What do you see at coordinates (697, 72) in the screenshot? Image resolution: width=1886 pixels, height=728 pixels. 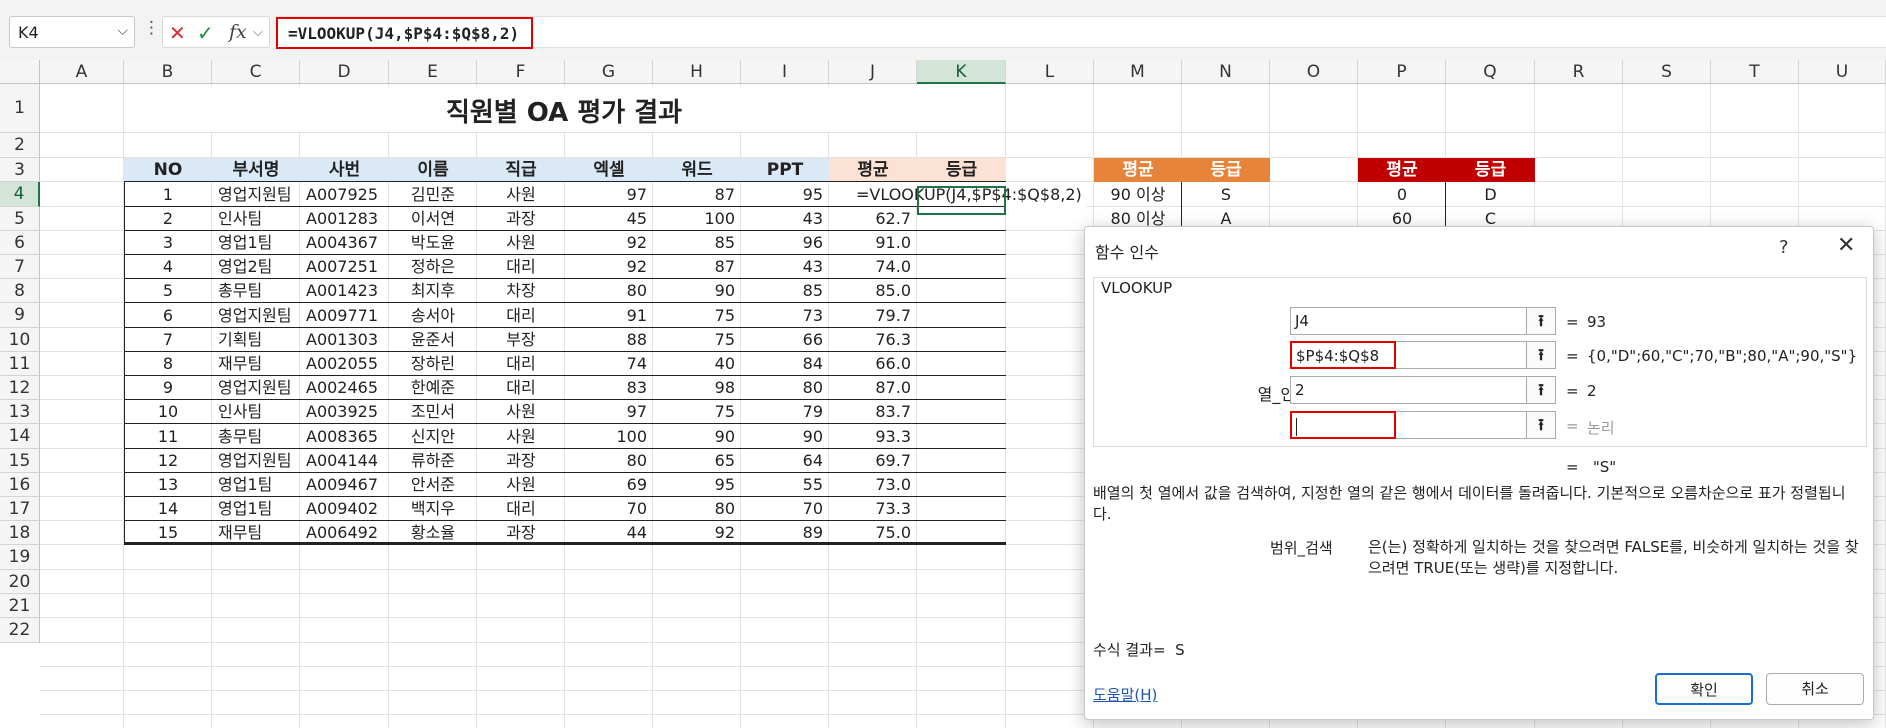 I see `column-header-h: H` at bounding box center [697, 72].